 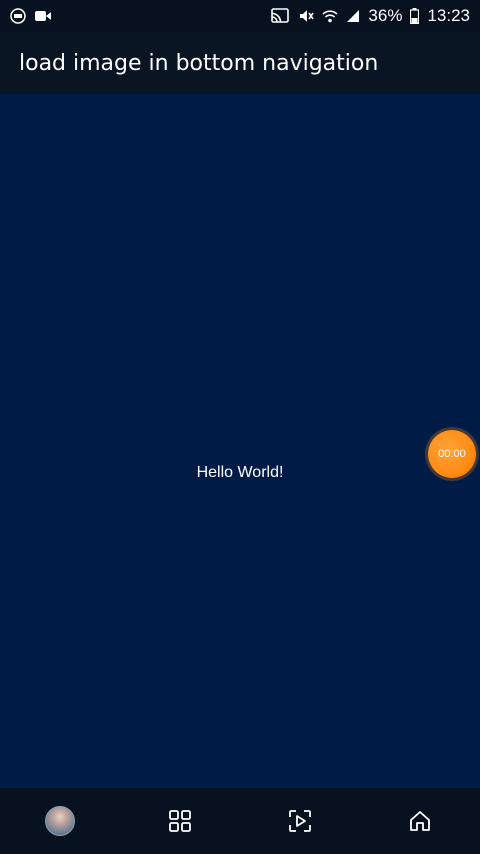 I want to click on nav-item-grid, so click(x=180, y=821).